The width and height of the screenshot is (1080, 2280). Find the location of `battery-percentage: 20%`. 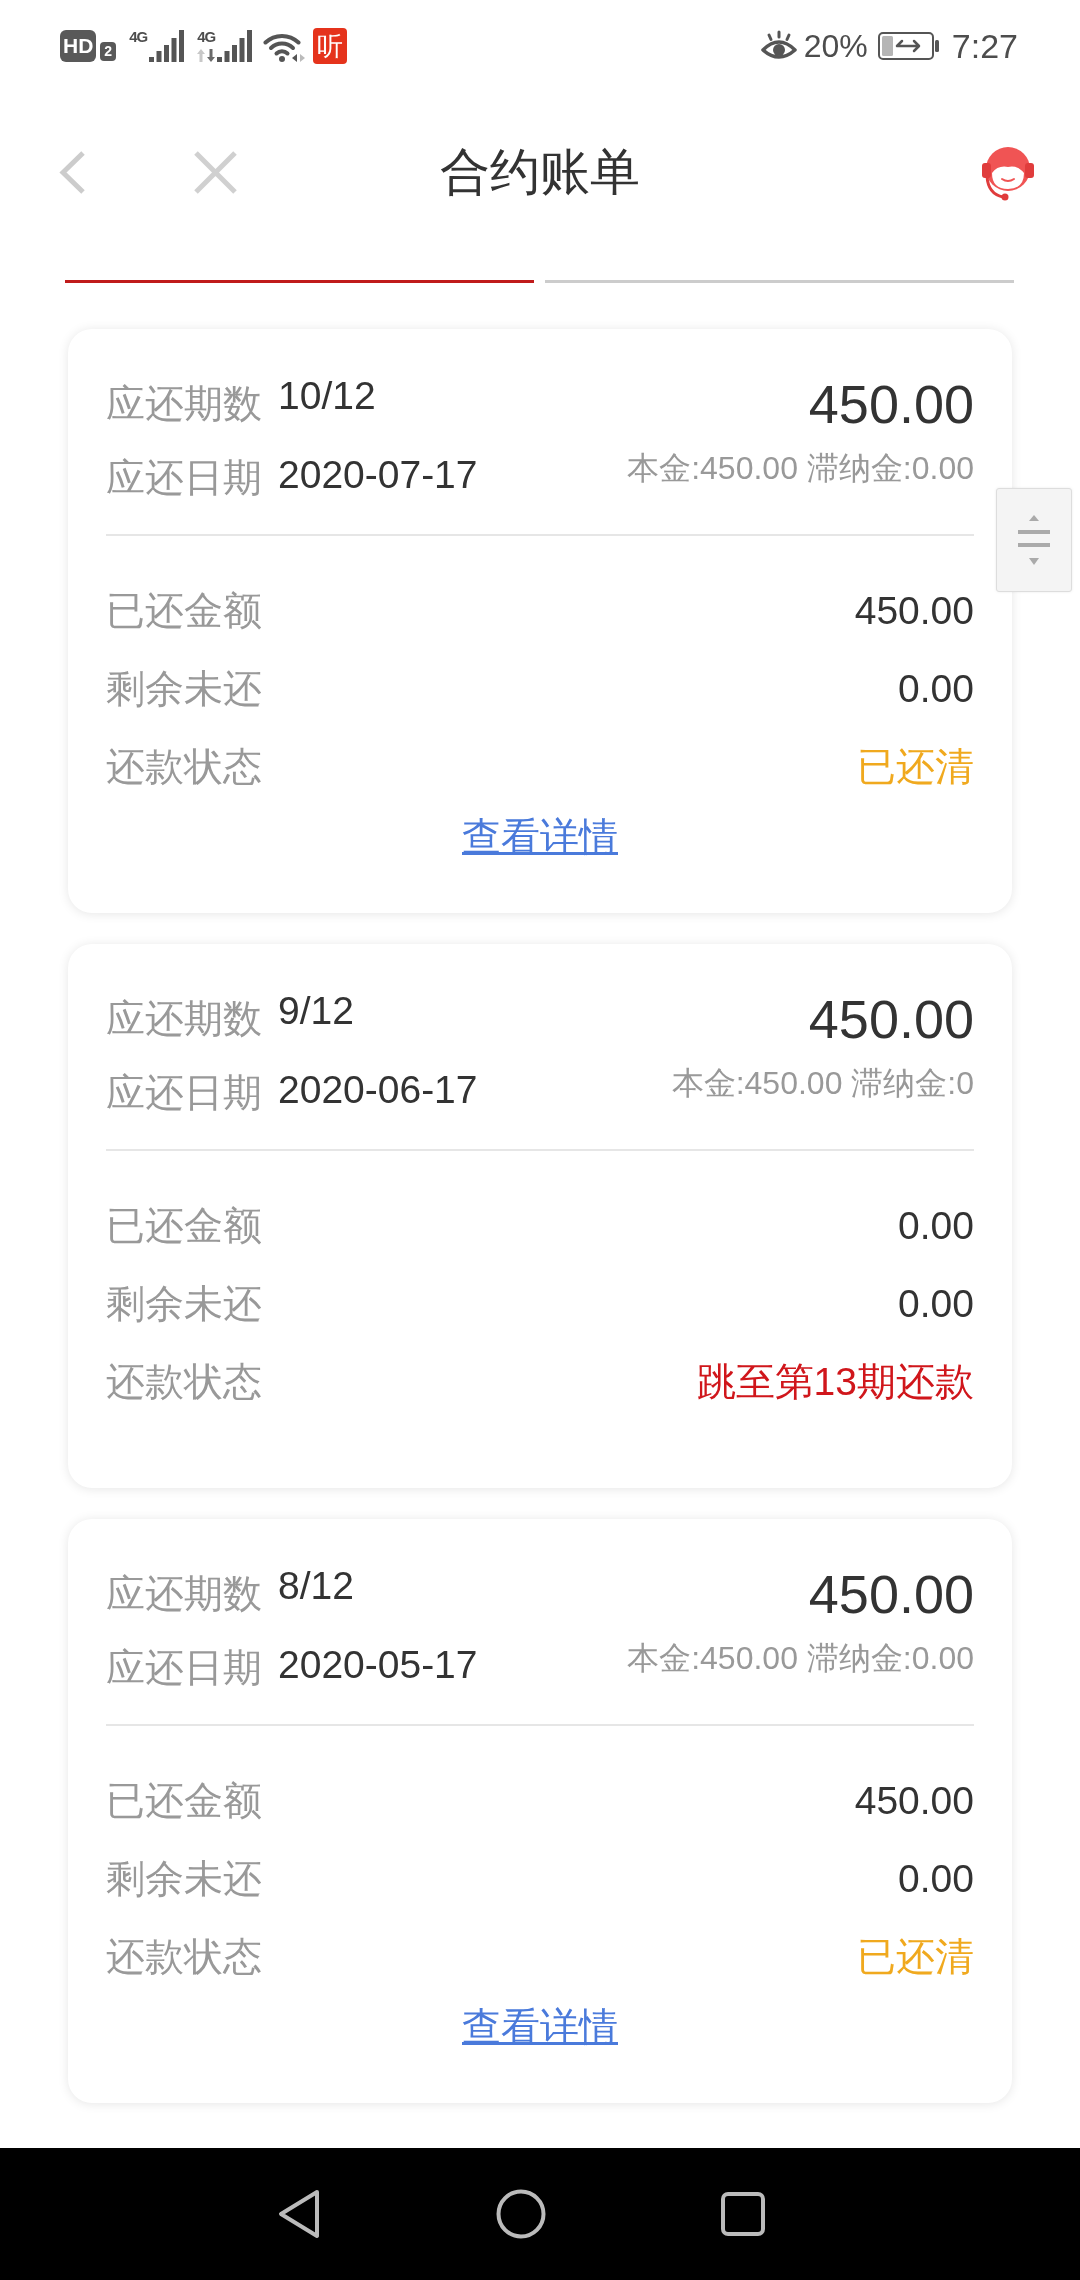

battery-percentage: 20% is located at coordinates (835, 46).